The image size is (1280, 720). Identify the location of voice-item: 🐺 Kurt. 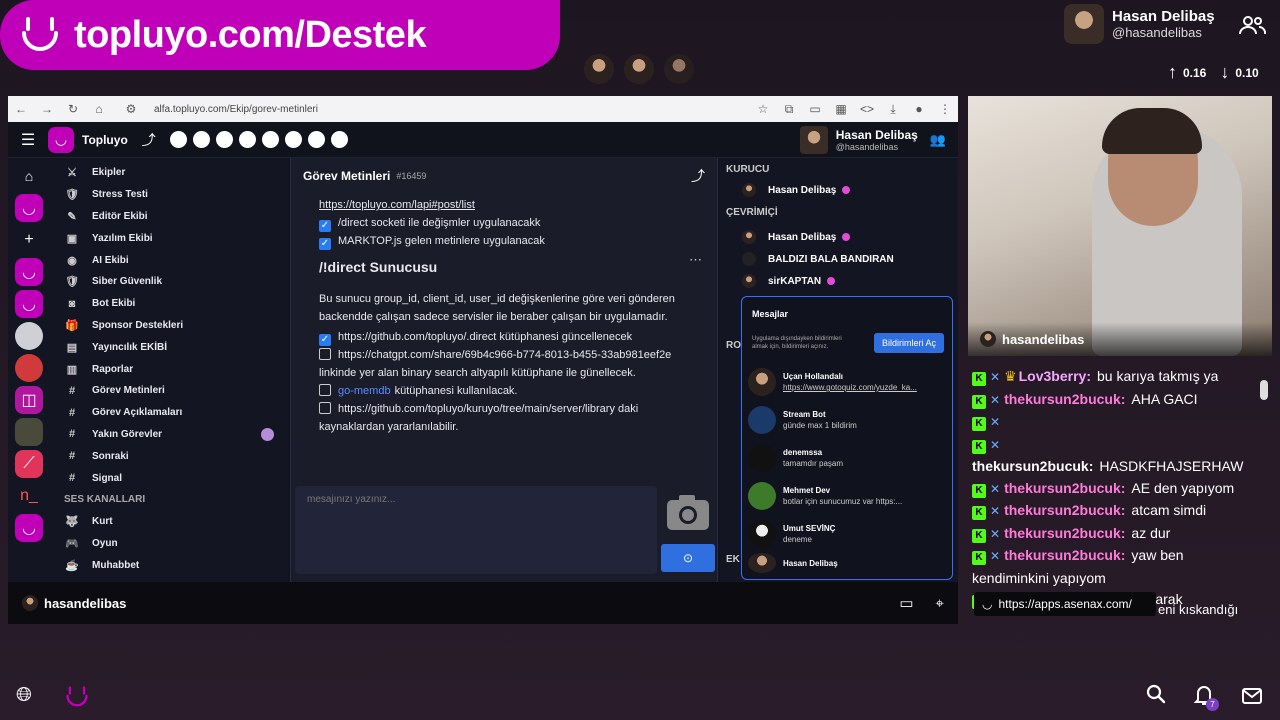
(170, 522).